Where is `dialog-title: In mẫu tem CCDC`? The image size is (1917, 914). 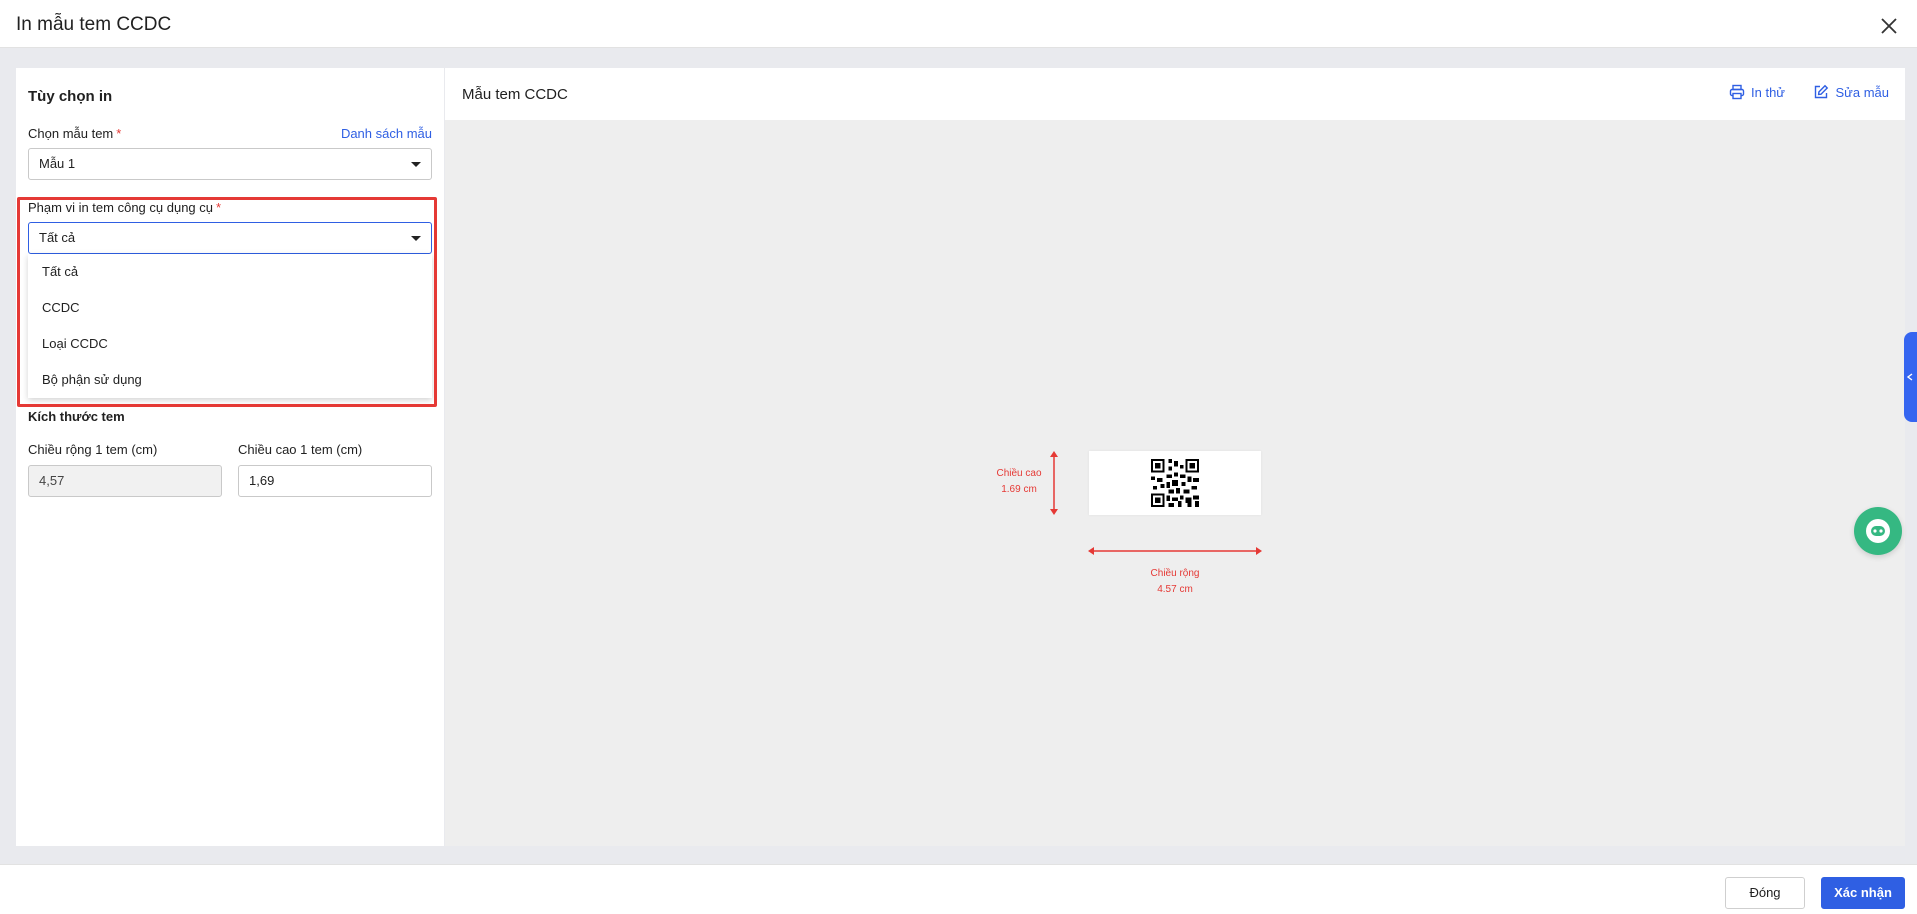
dialog-title: In mẫu tem CCDC is located at coordinates (94, 24).